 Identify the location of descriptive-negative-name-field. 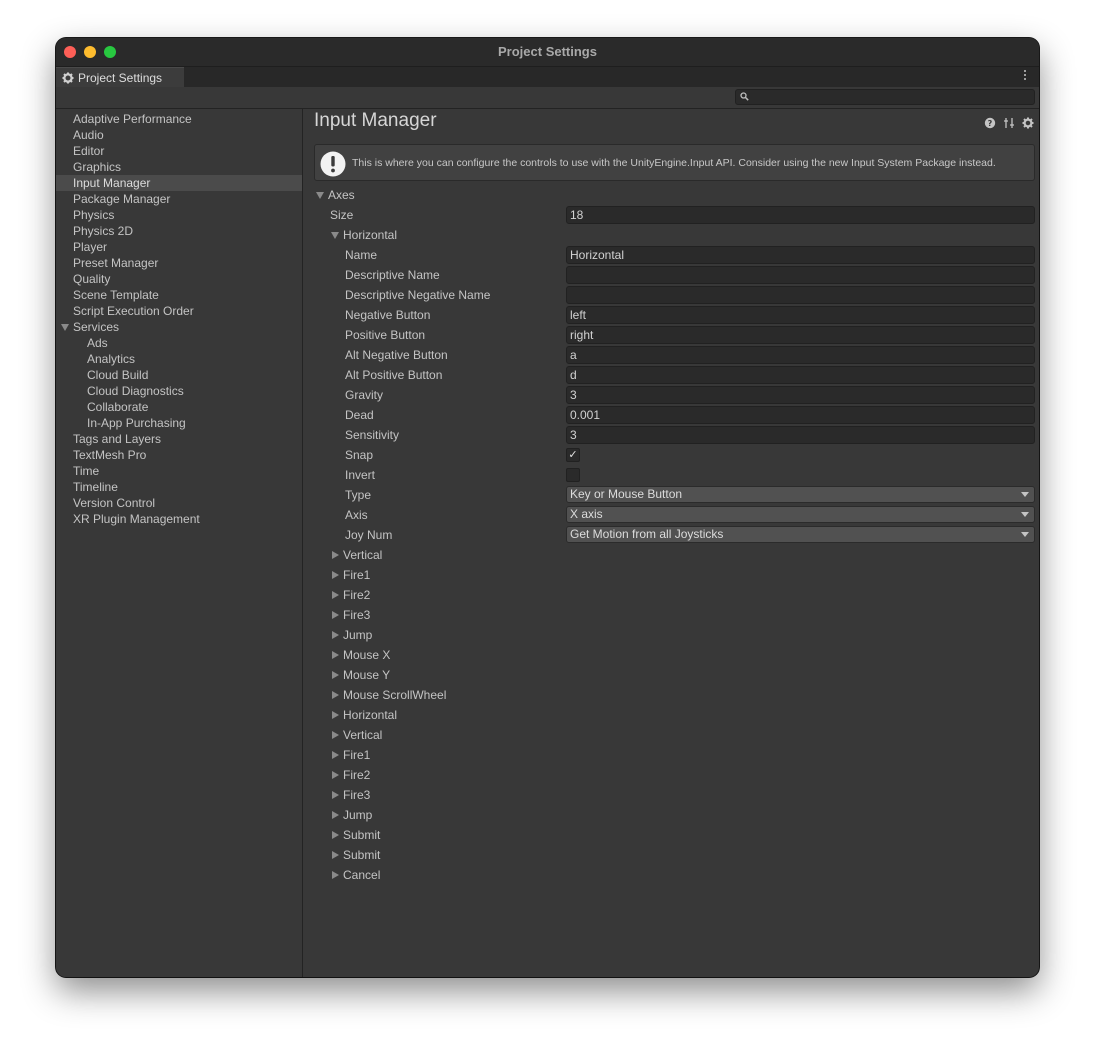
(800, 295).